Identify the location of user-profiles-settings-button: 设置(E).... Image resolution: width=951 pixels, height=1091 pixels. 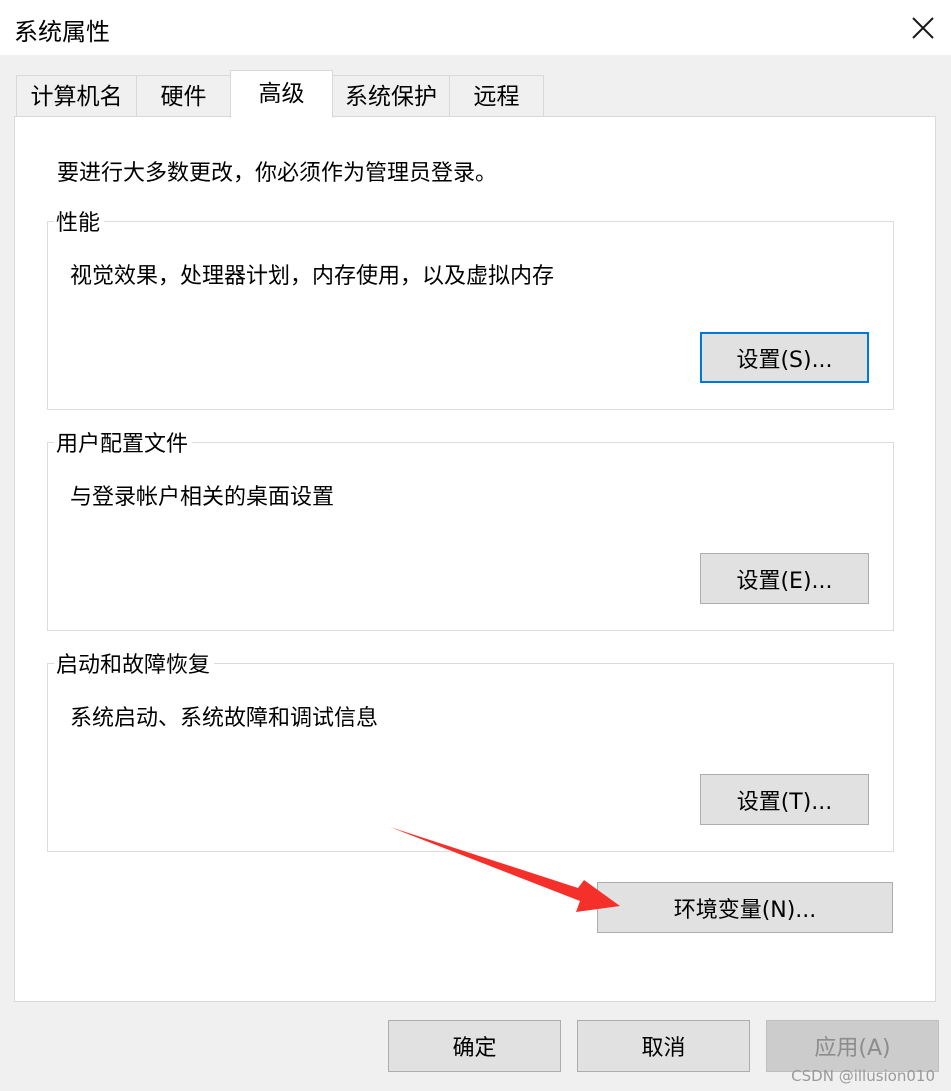
(784, 578).